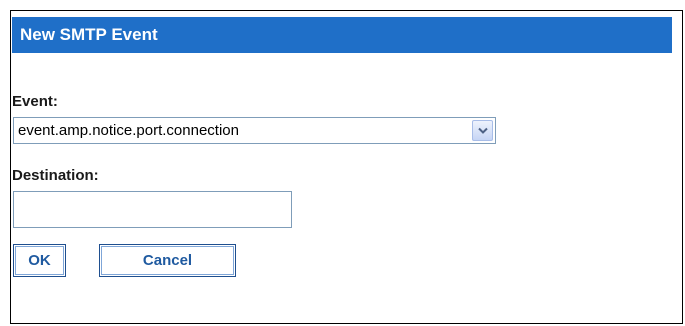  What do you see at coordinates (254, 130) in the screenshot?
I see `event-select: event.amp.notice.port.connection` at bounding box center [254, 130].